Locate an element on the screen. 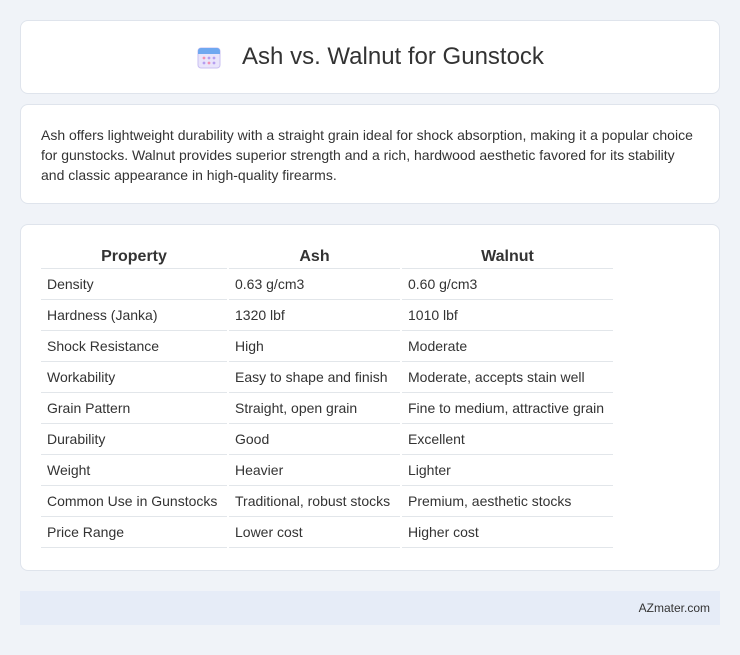  cell-property: Durability is located at coordinates (134, 439).